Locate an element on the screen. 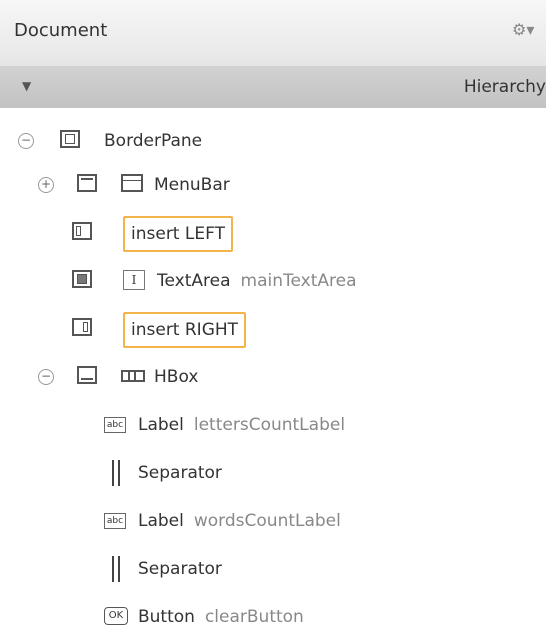  tree-row-borderpane: − BorderPane is located at coordinates (273, 142).